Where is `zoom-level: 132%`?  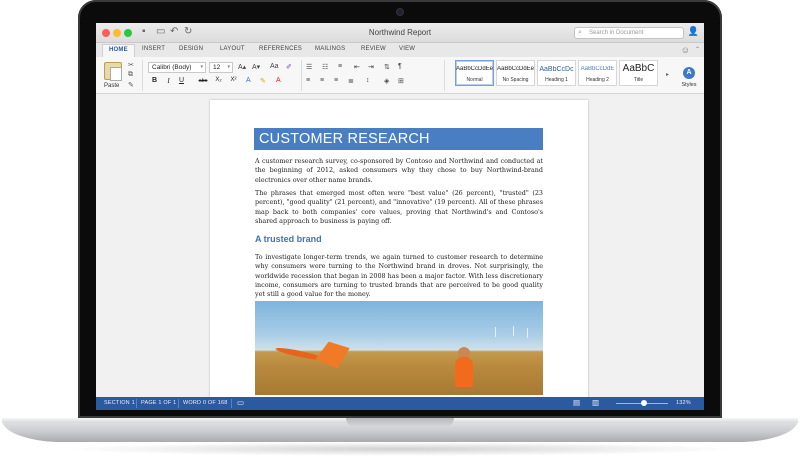
zoom-level: 132% is located at coordinates (683, 403).